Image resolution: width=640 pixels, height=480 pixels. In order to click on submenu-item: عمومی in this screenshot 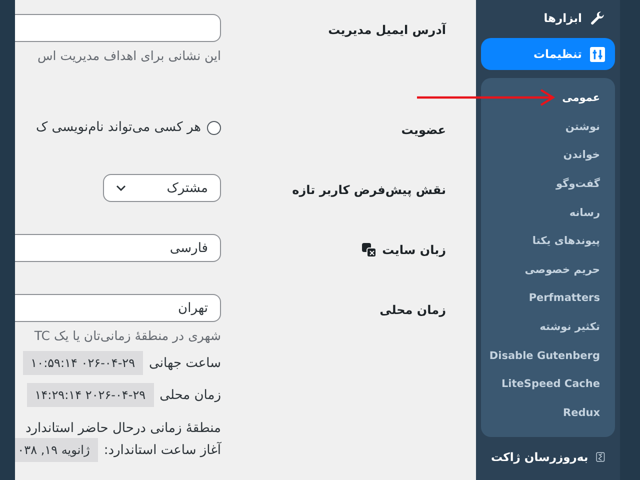, I will do `click(588, 98)`.